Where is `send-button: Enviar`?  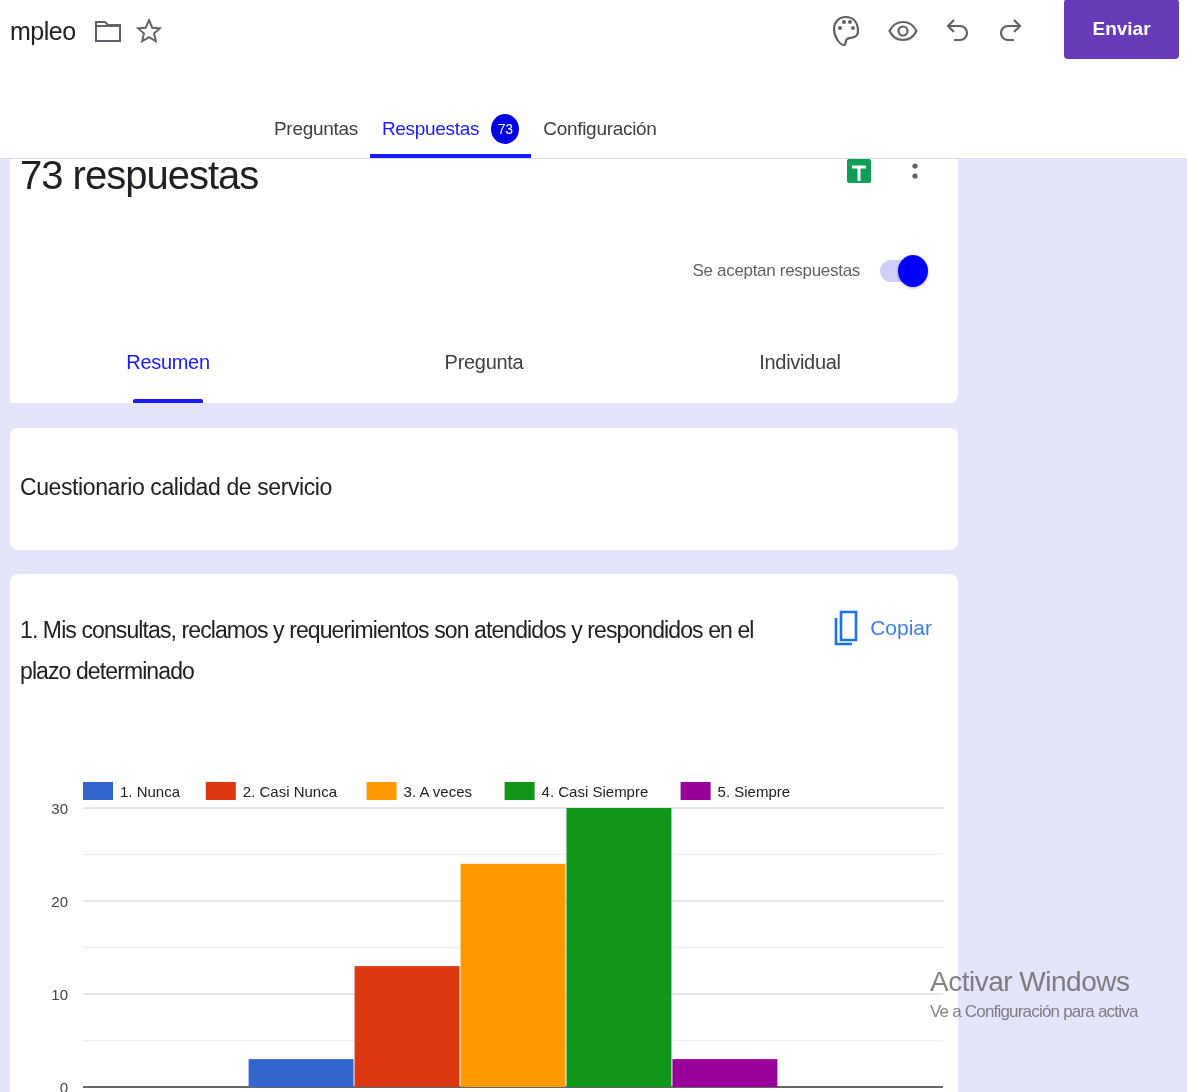 send-button: Enviar is located at coordinates (1121, 29).